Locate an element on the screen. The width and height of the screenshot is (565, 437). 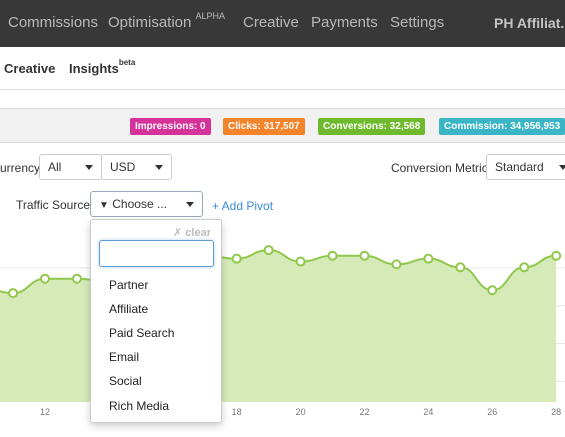
filter-icon: ▼ is located at coordinates (104, 205).